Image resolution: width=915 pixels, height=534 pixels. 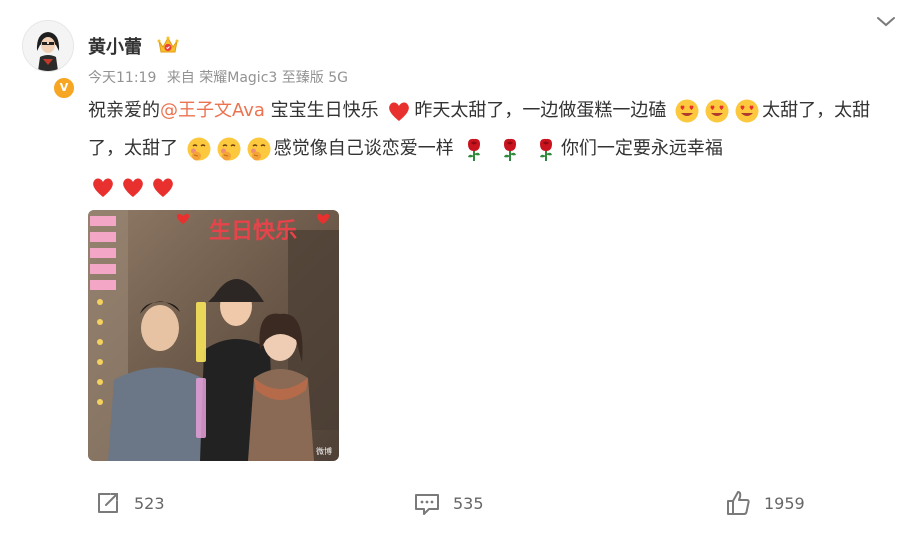 I want to click on post-meta: 今天11:19 来自 荣耀Magic3 至臻版 5G, so click(x=221, y=77).